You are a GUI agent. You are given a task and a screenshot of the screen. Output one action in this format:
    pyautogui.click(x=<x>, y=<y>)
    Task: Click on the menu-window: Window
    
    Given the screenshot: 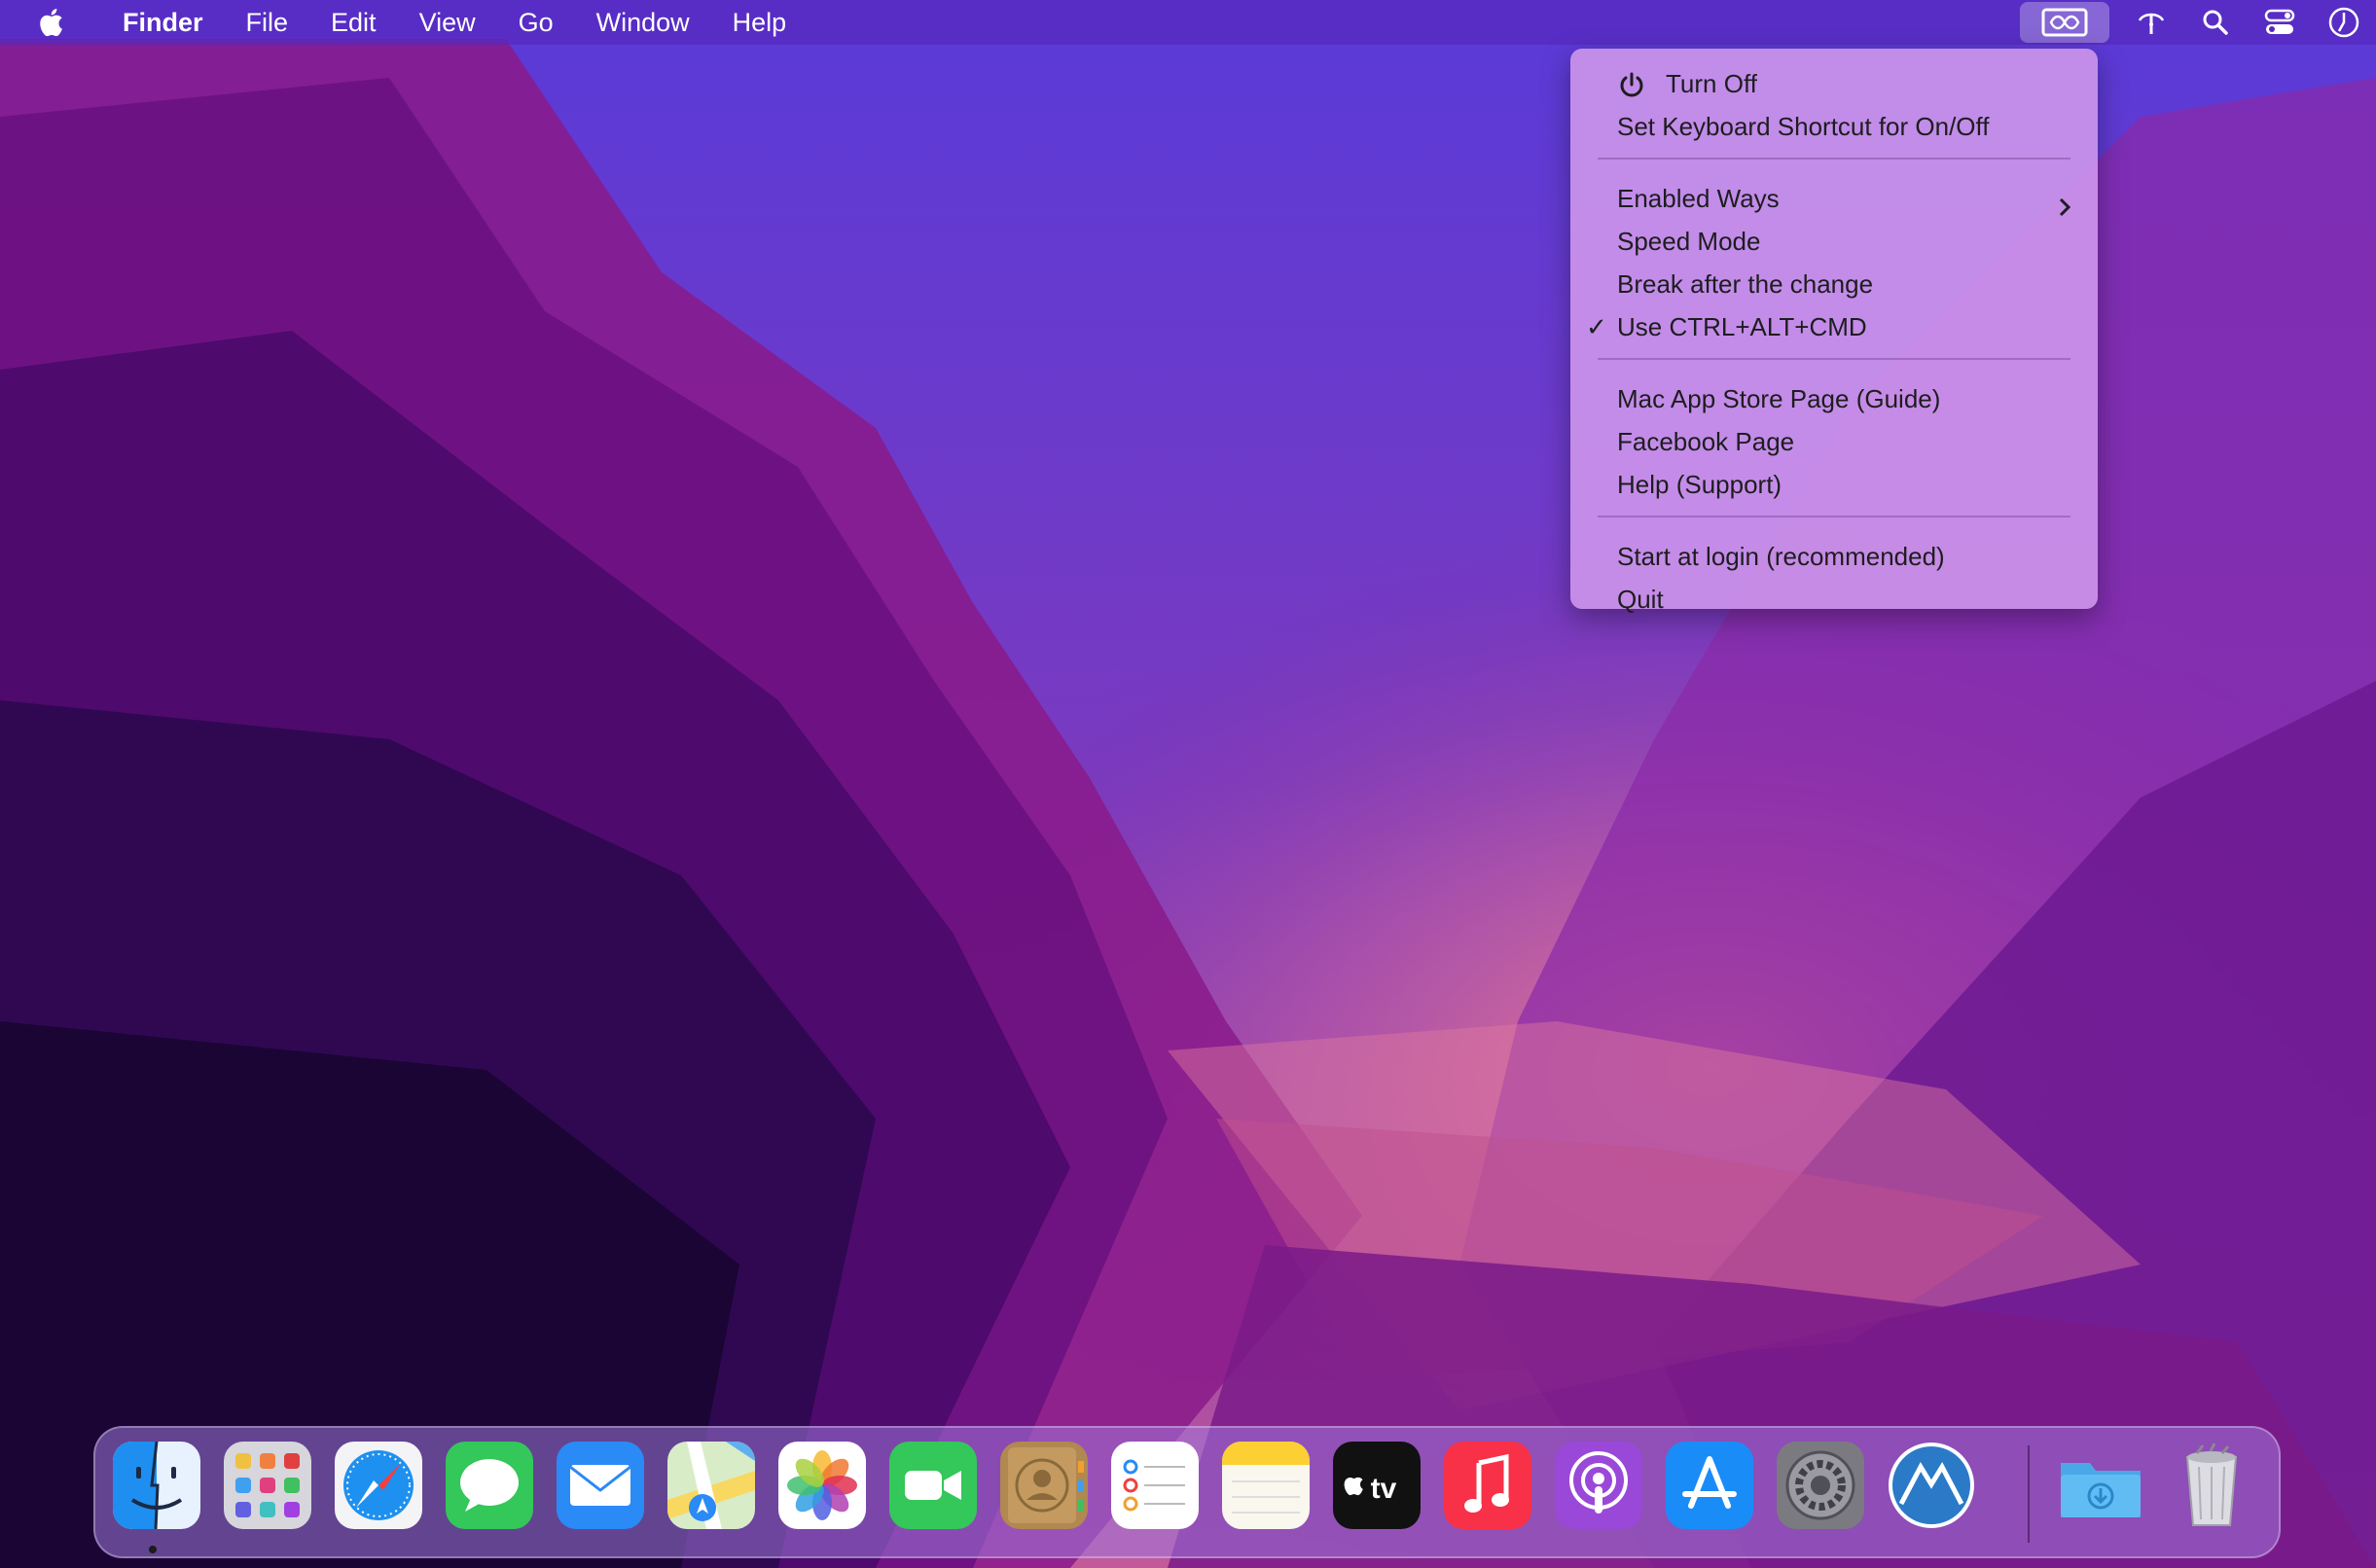 What is the action you would take?
    pyautogui.click(x=643, y=22)
    